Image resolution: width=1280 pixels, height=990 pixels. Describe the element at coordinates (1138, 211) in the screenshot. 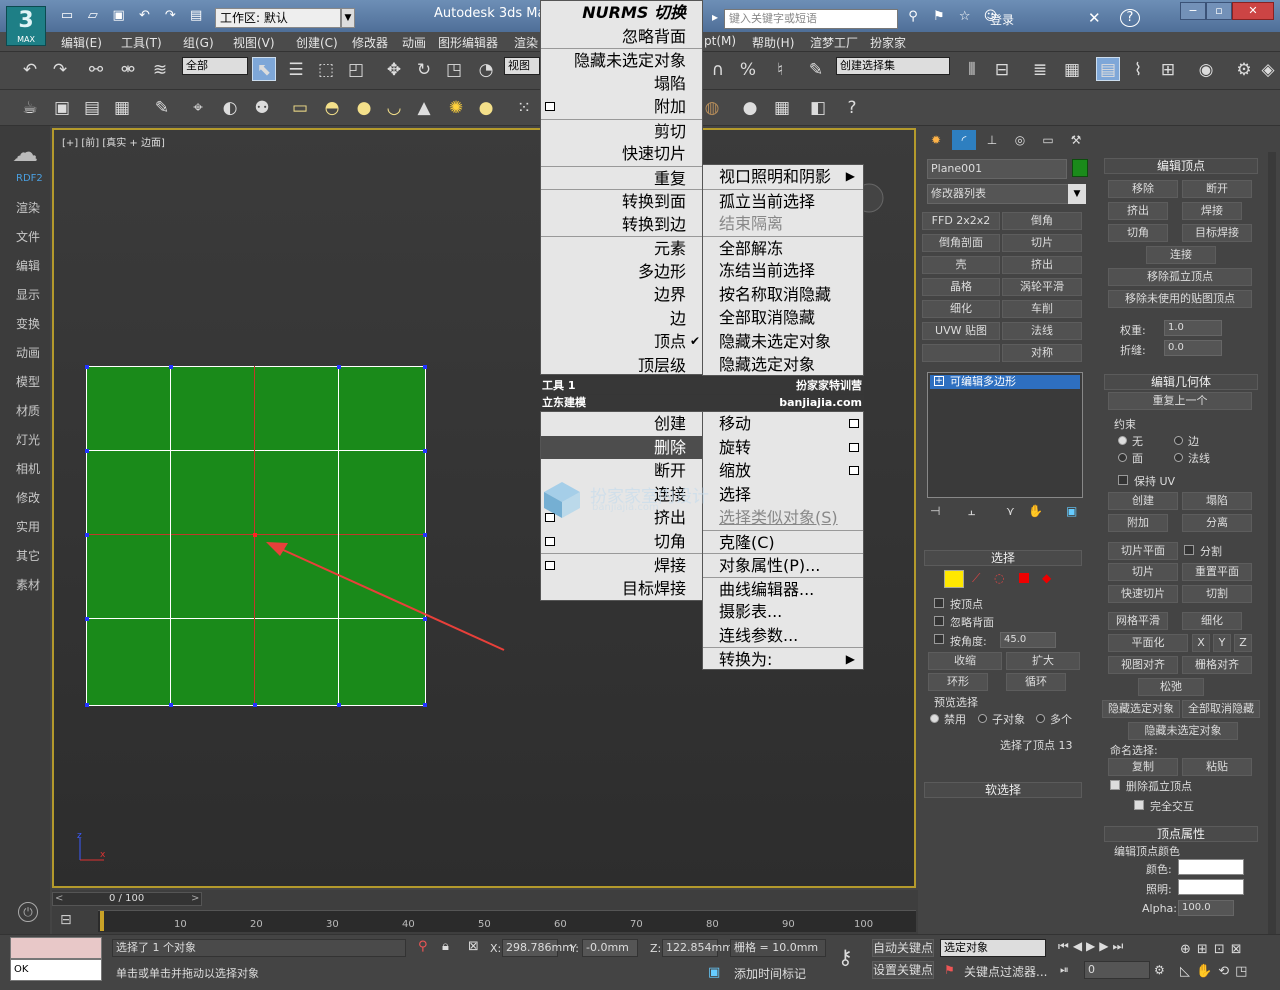

I see `extrude-button: 挤出` at that location.